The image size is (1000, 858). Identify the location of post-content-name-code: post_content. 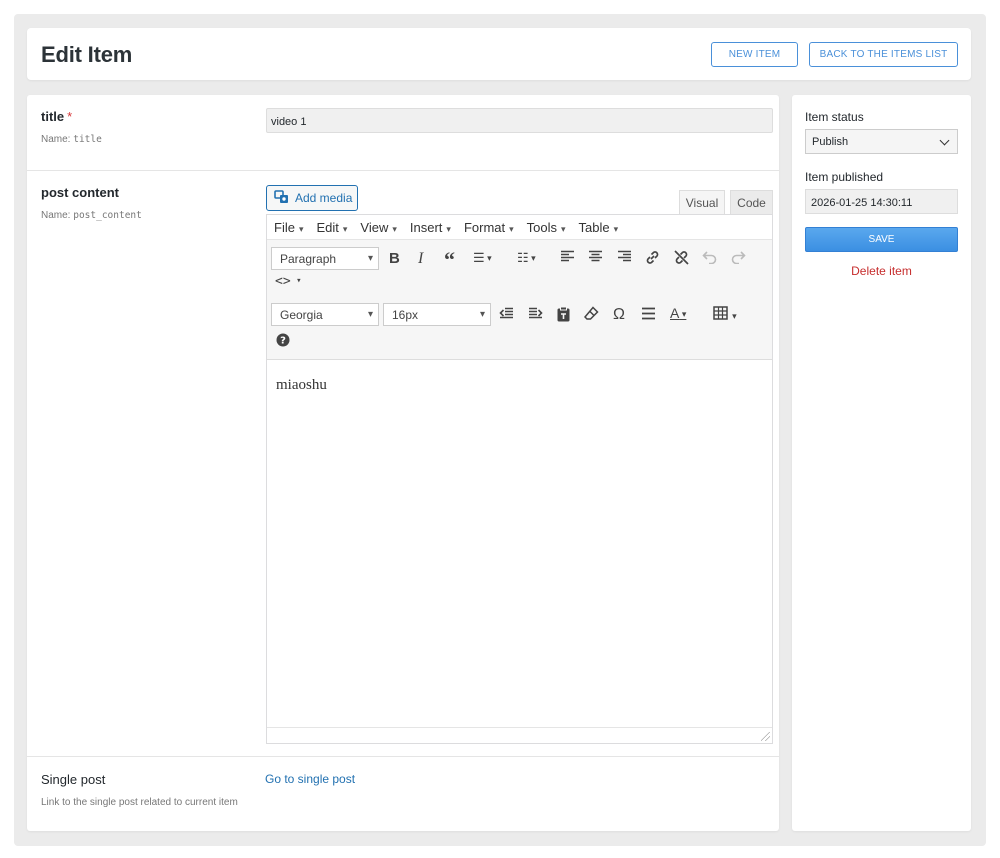
(107, 215).